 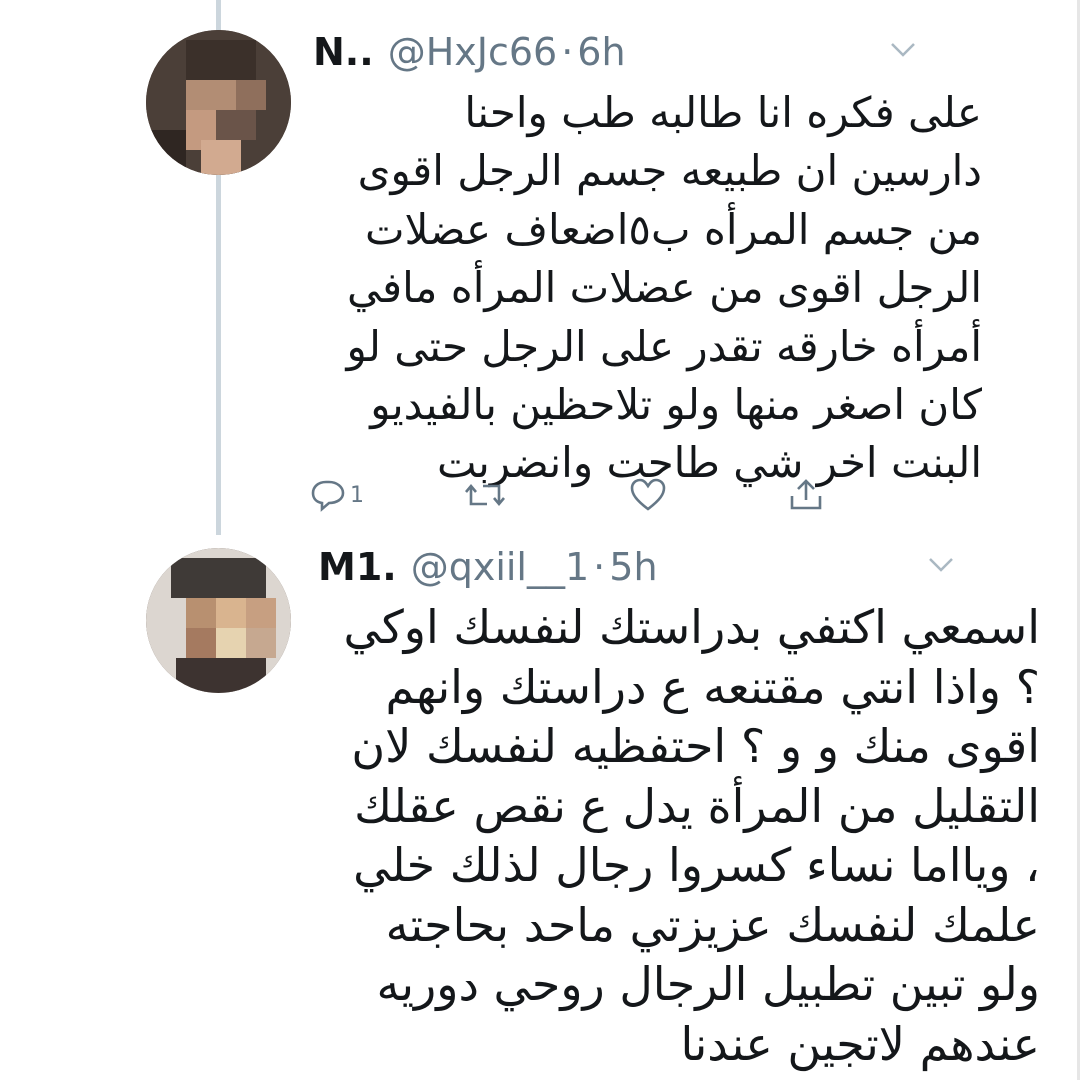 What do you see at coordinates (691, 627) in the screenshot?
I see `tweet-line: اسمعي اكتفي بدراستك لنفسك اوكي` at bounding box center [691, 627].